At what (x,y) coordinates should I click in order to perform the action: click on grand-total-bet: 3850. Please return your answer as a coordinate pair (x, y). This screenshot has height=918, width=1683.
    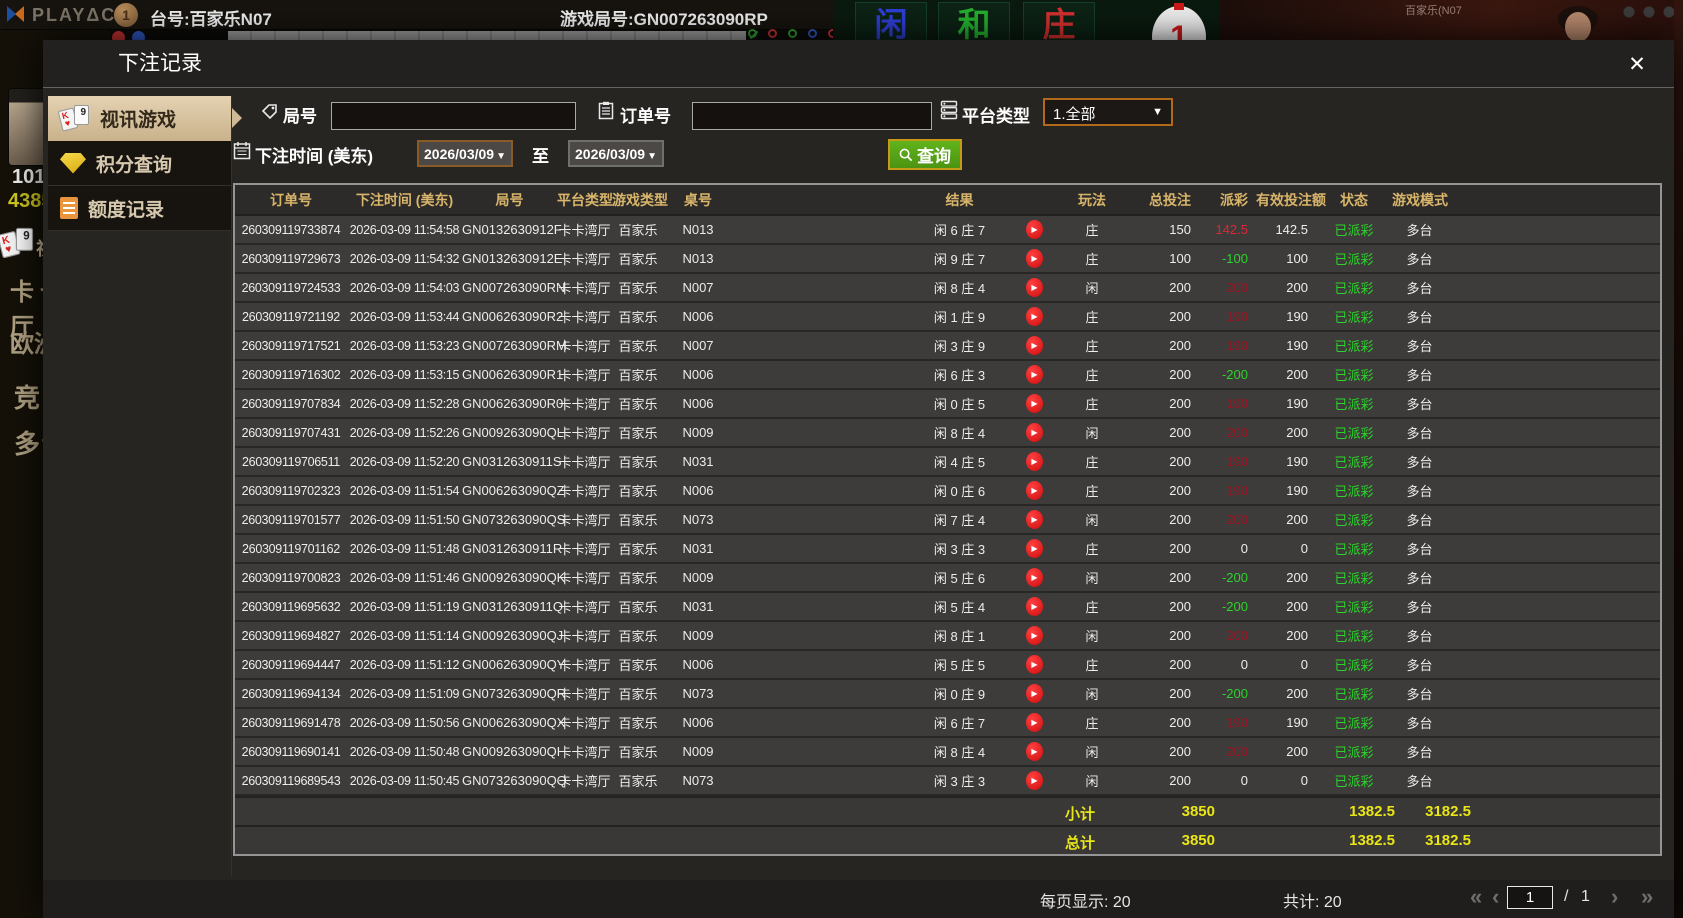
    Looking at the image, I should click on (1198, 840).